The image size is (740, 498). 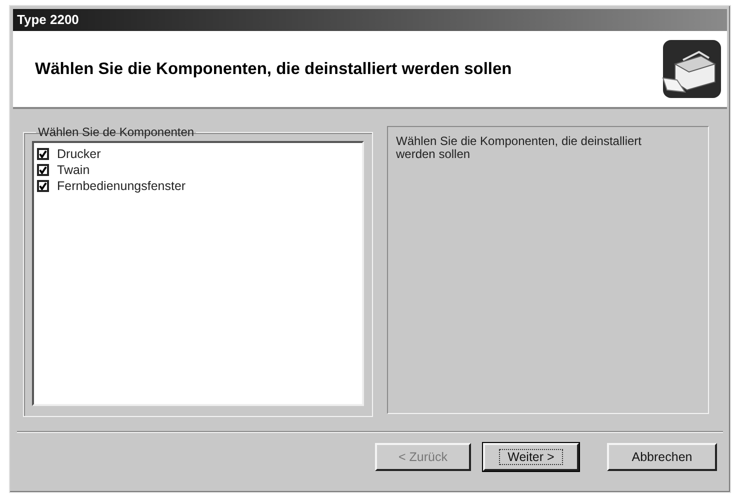 What do you see at coordinates (519, 148) in the screenshot?
I see `description-text: Wählen Sie die Komponenten, die deinstalliert werden sollen` at bounding box center [519, 148].